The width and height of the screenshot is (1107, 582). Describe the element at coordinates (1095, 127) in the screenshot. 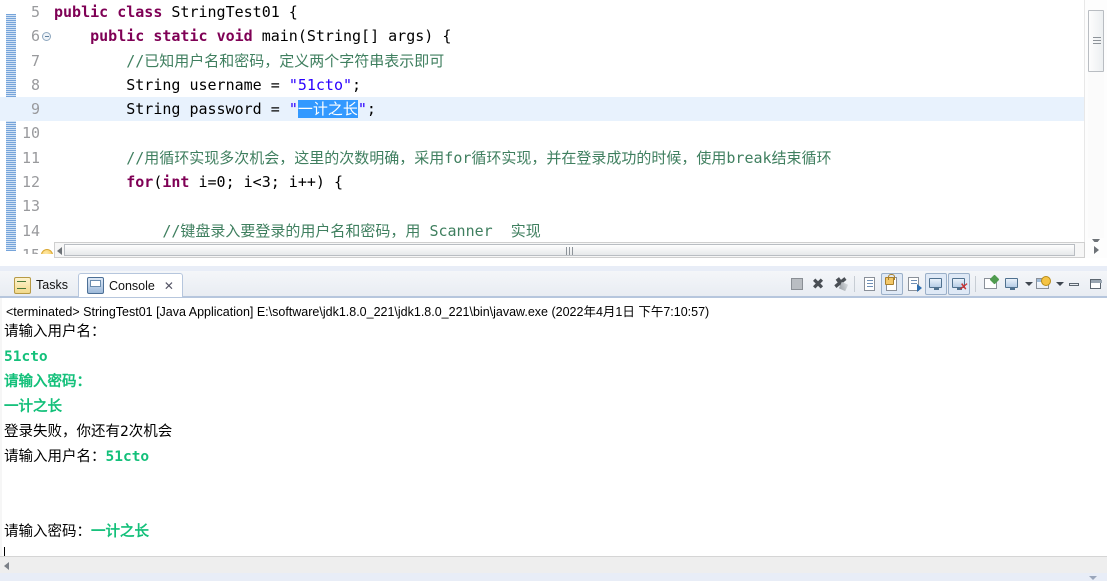

I see `editor-vertical-scrollbar` at that location.